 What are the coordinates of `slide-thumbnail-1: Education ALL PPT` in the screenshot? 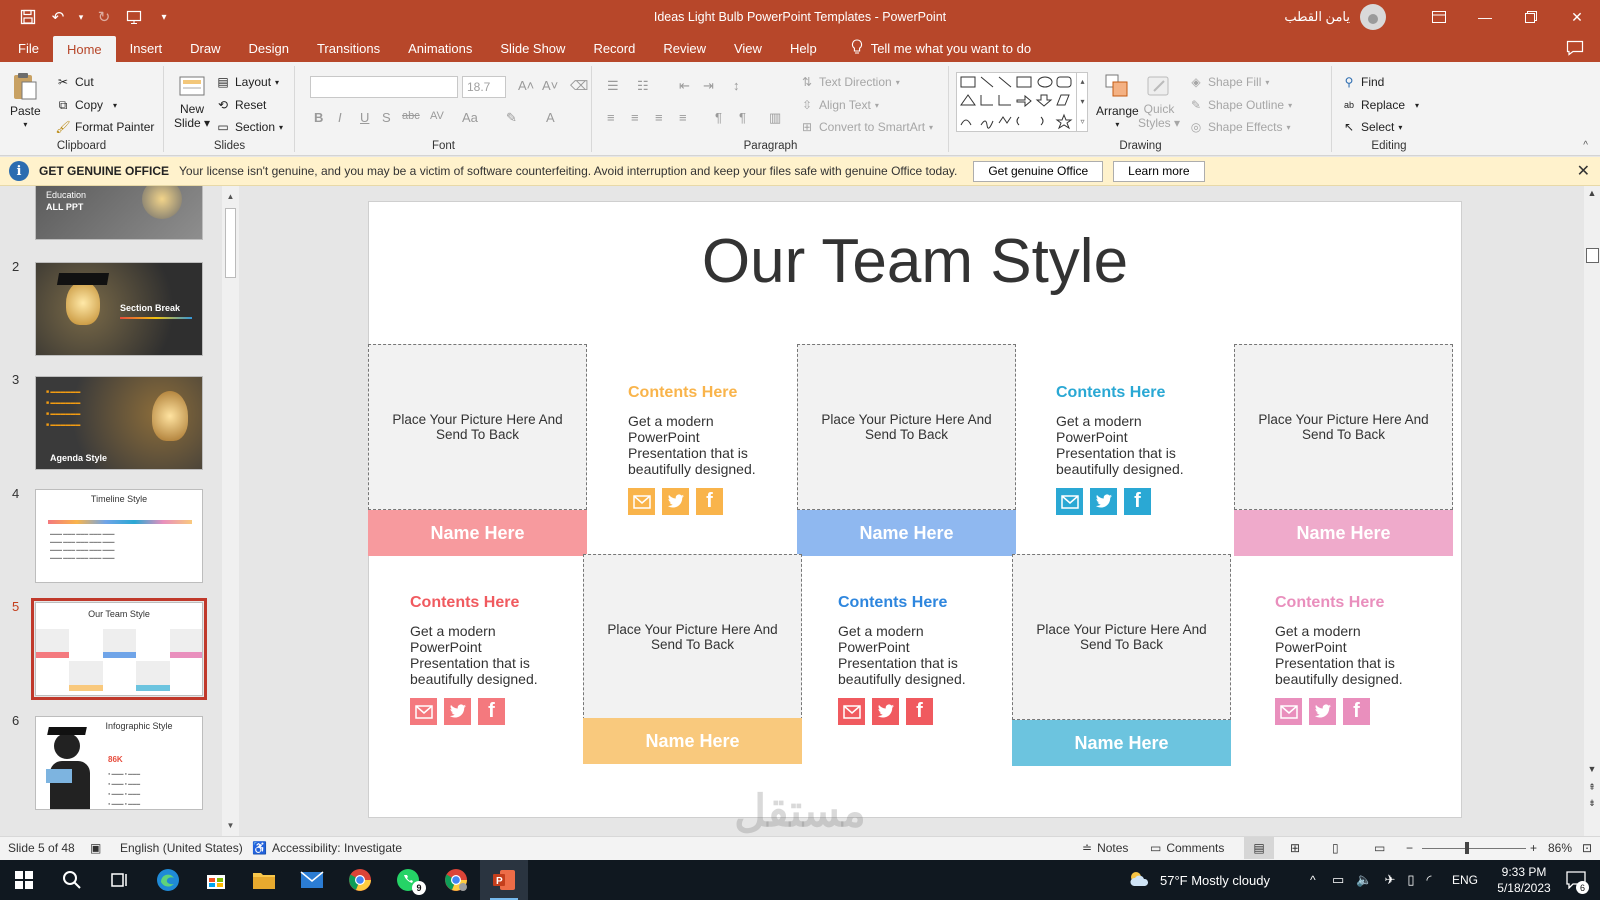 It's located at (119, 213).